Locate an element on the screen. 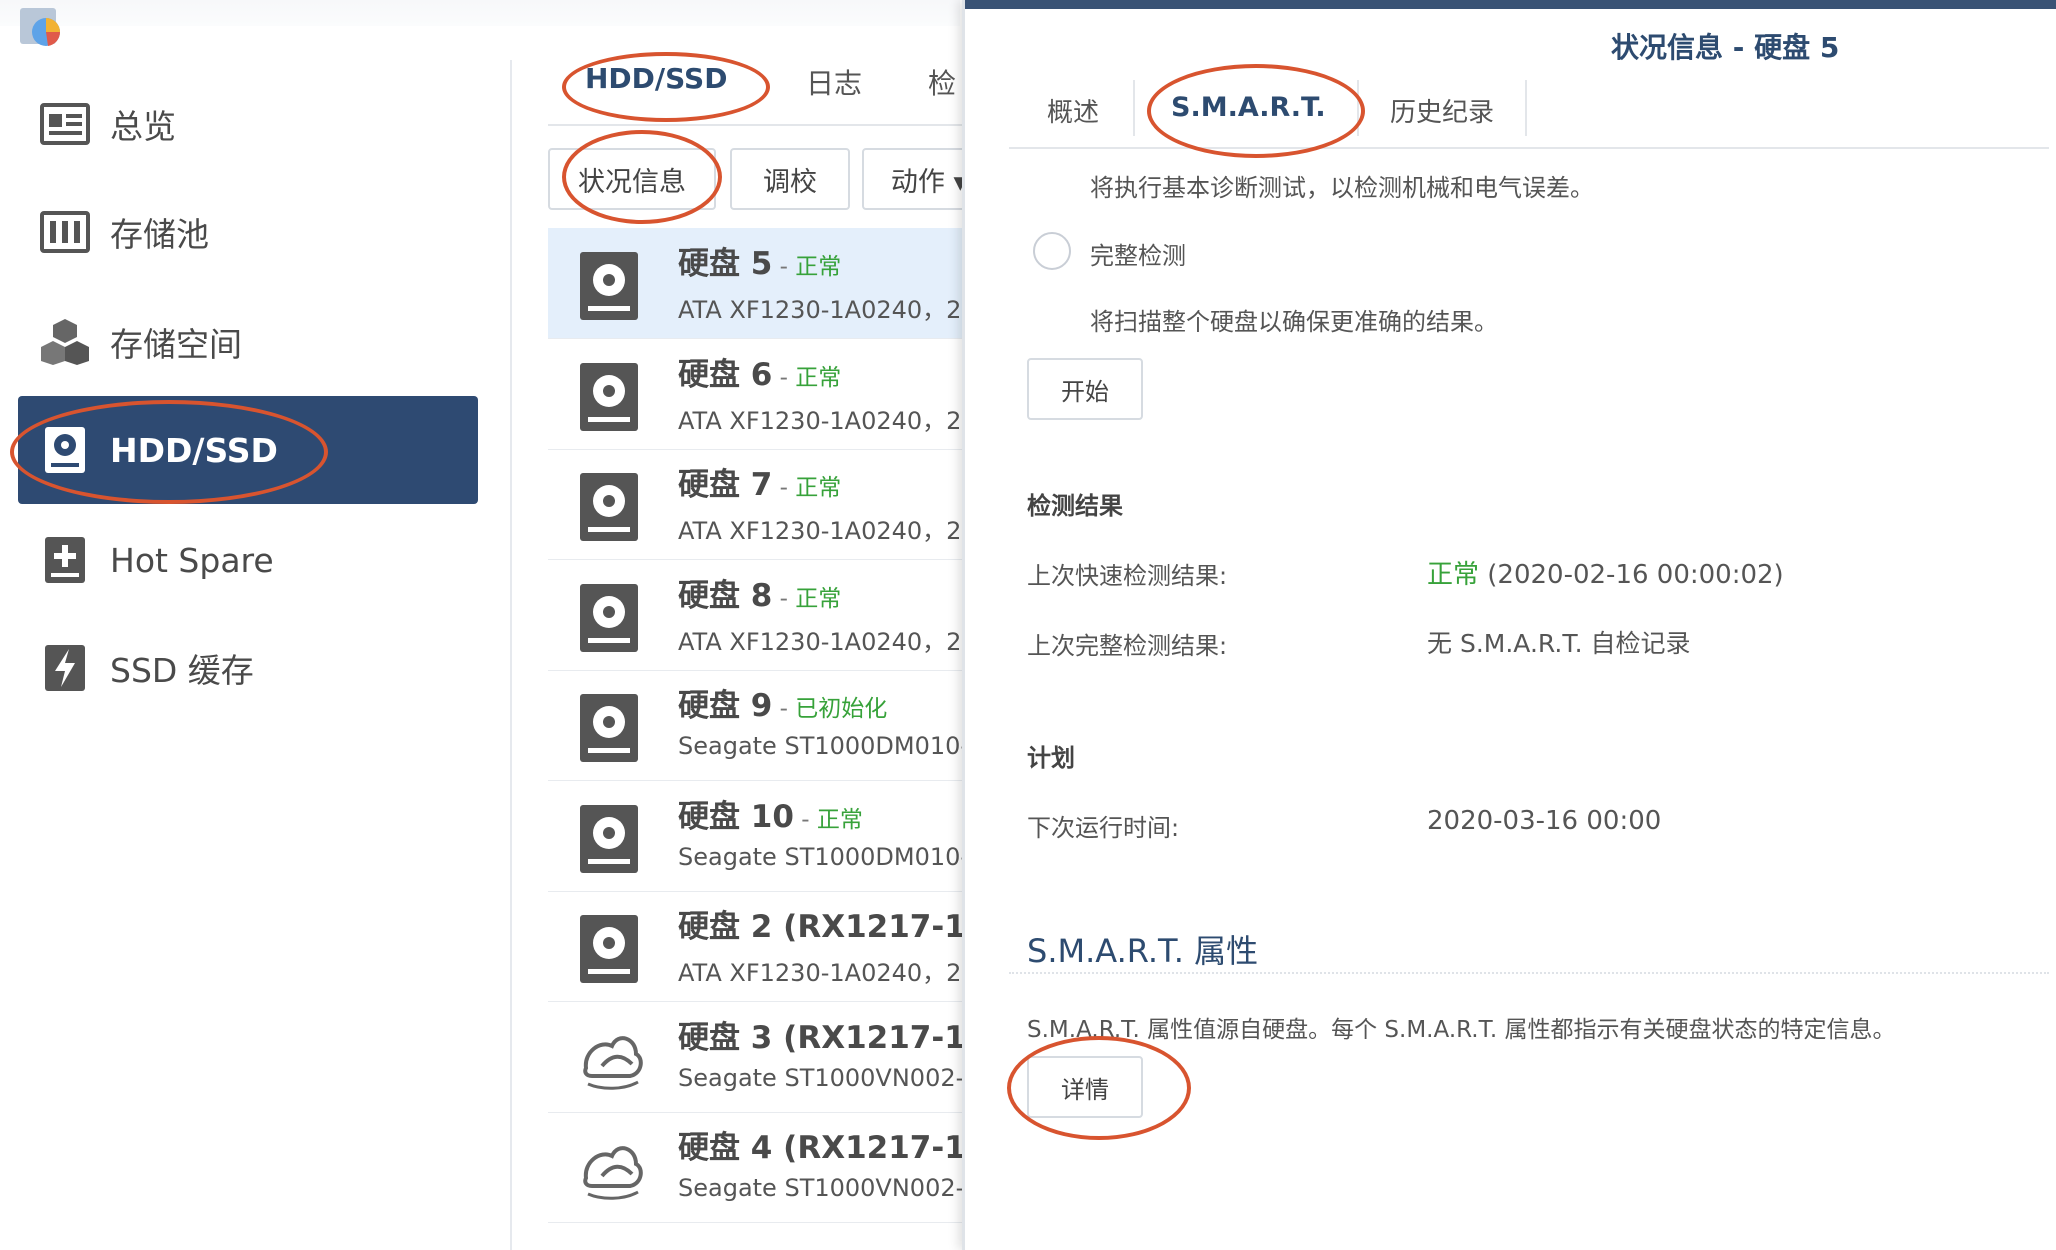 This screenshot has height=1250, width=2056. disk-name: 硬盘 6 is located at coordinates (725, 374).